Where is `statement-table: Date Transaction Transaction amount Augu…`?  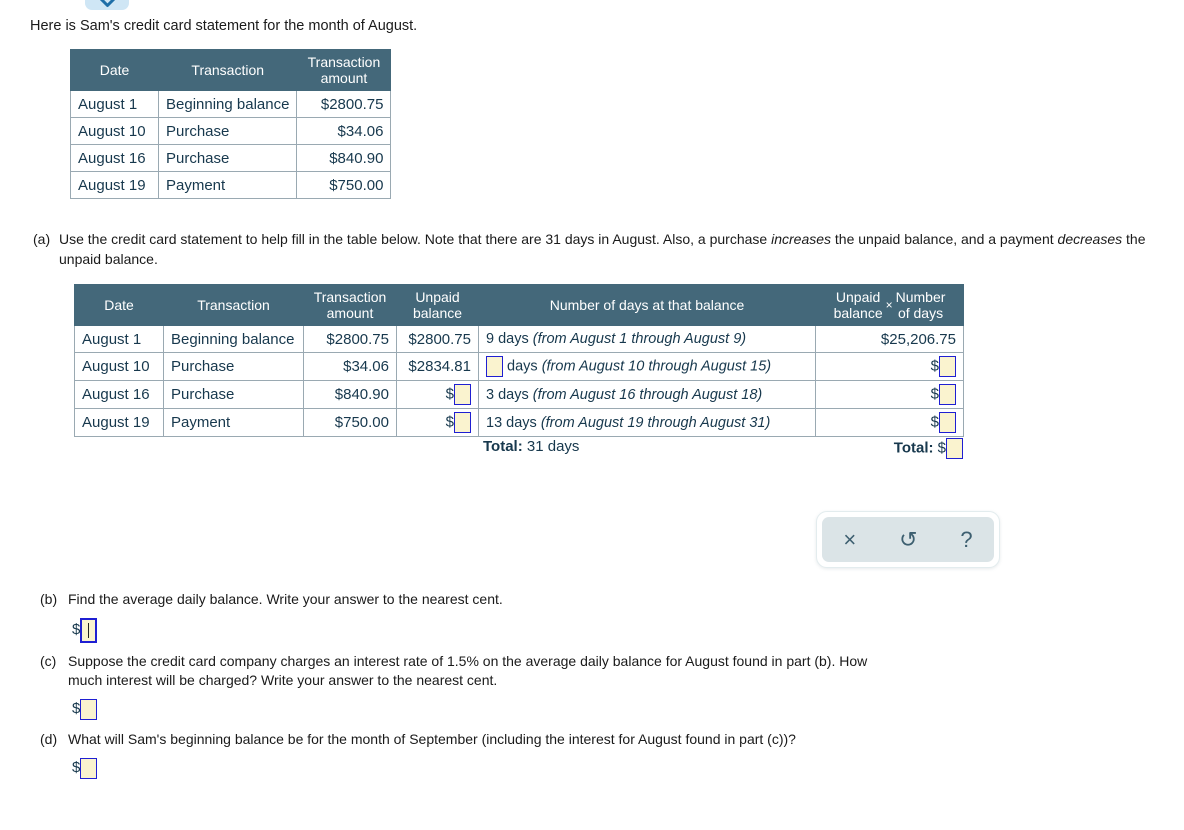
statement-table: Date Transaction Transaction amount Augu… is located at coordinates (231, 124).